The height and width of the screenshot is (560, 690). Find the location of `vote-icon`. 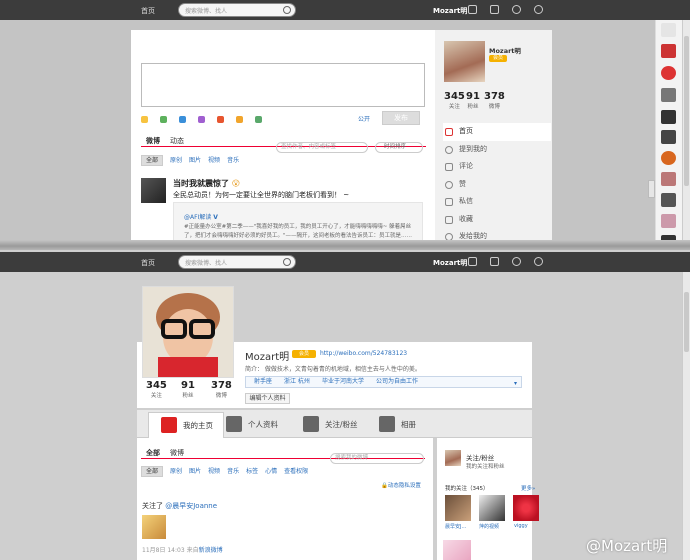

vote-icon is located at coordinates (239, 119).